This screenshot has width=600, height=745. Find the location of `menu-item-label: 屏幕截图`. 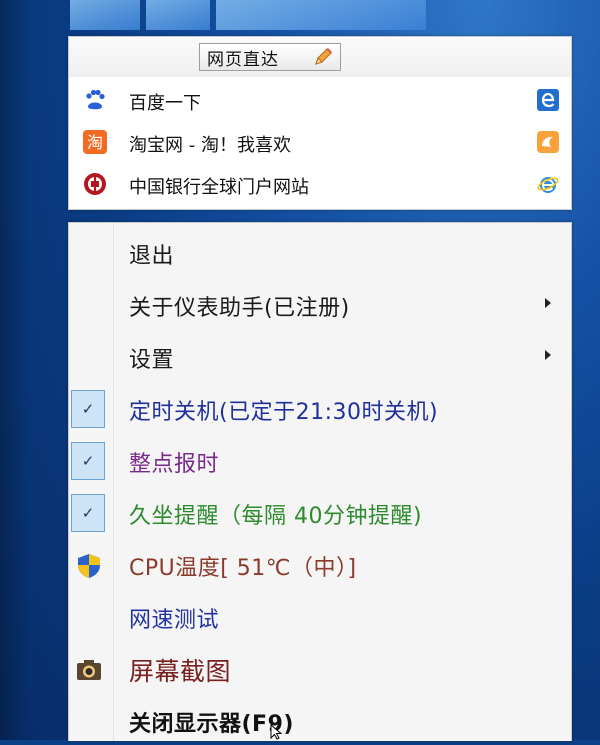

menu-item-label: 屏幕截图 is located at coordinates (180, 671).